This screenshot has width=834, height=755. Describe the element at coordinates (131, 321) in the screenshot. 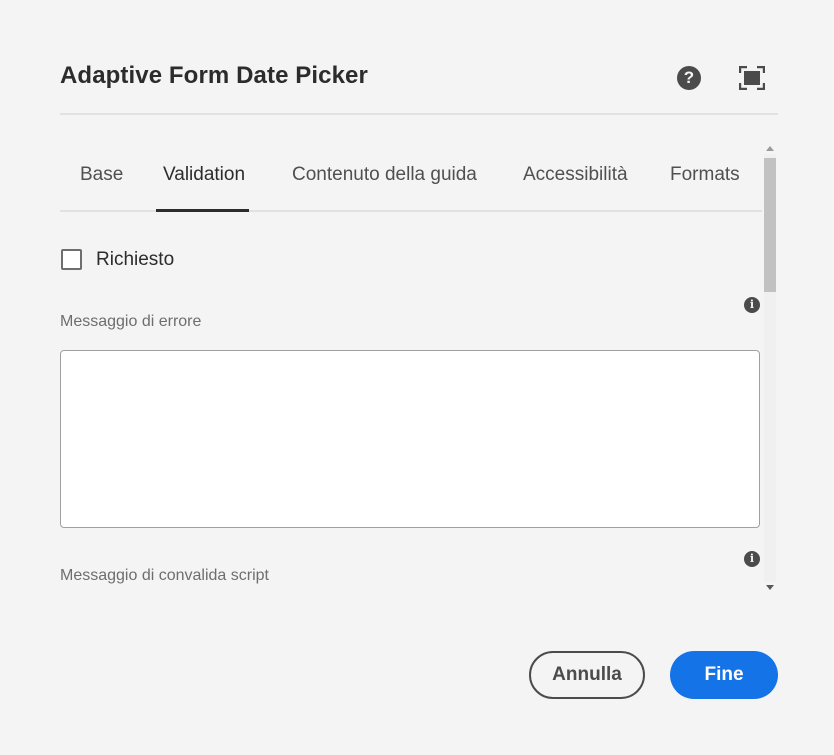

I see `error-message-label: Messaggio di errore` at that location.